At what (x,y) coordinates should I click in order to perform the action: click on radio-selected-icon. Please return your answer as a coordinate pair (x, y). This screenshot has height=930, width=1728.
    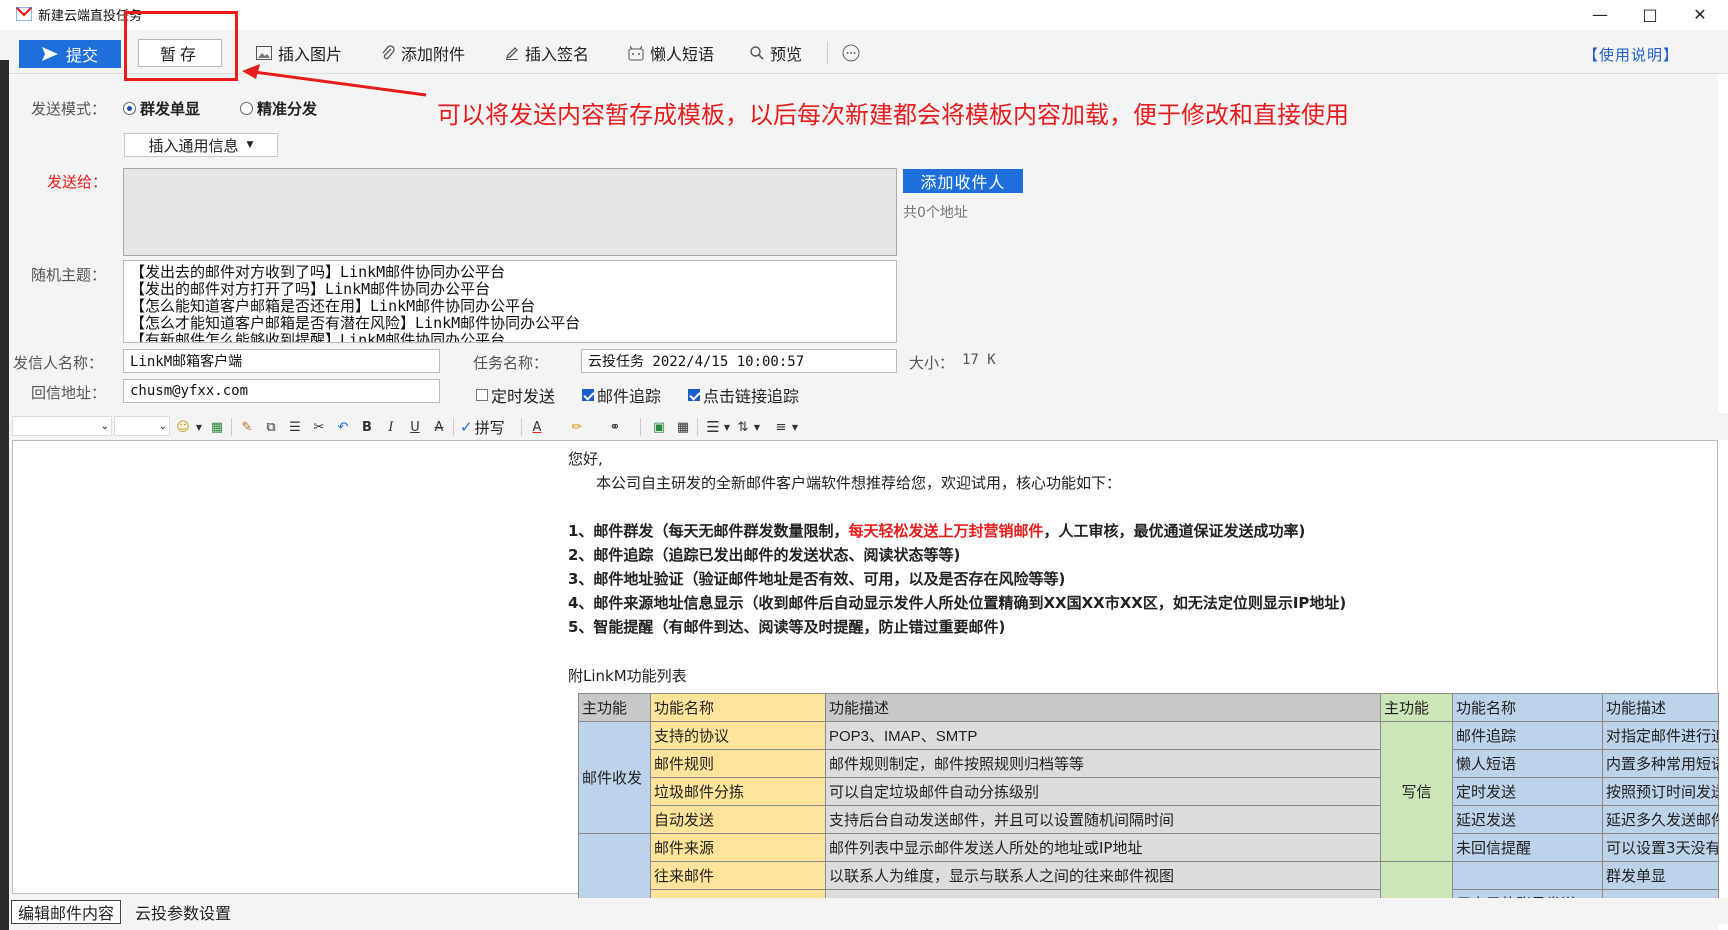
    Looking at the image, I should click on (129, 108).